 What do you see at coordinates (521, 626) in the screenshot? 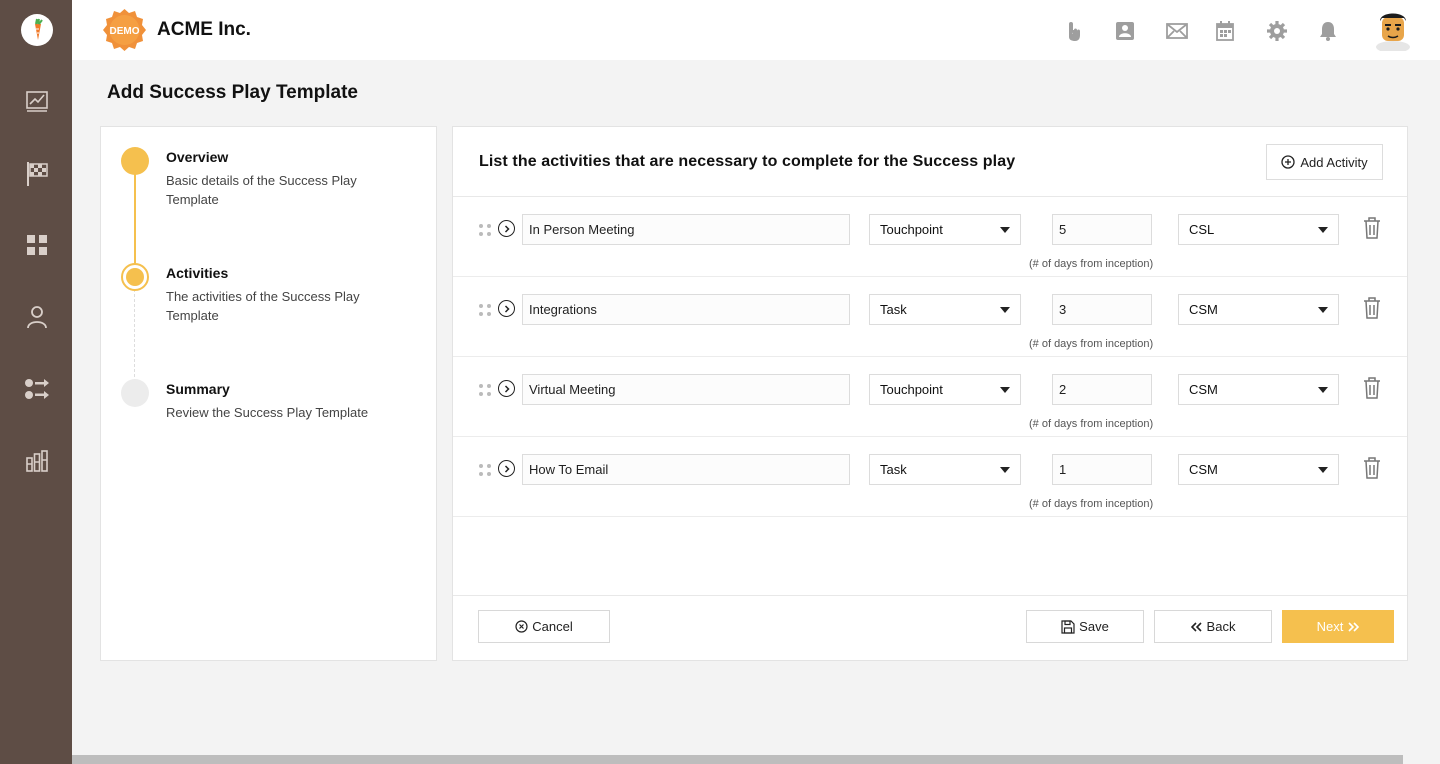
I see `close-circle-icon` at bounding box center [521, 626].